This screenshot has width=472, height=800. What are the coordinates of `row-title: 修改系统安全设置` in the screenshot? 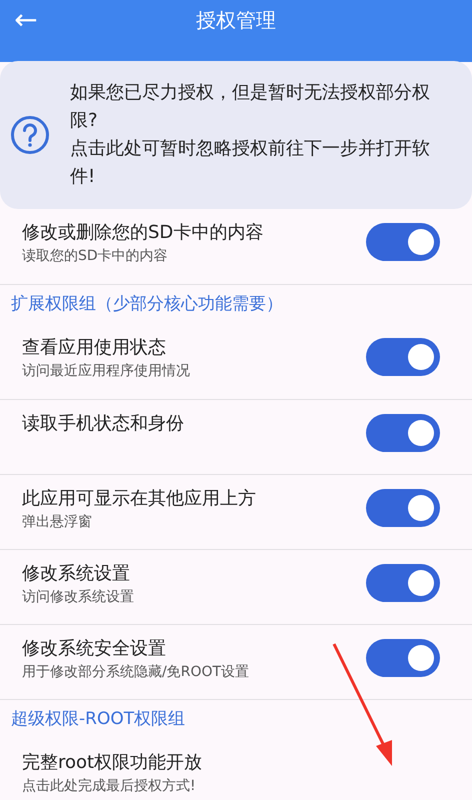 It's located at (94, 649).